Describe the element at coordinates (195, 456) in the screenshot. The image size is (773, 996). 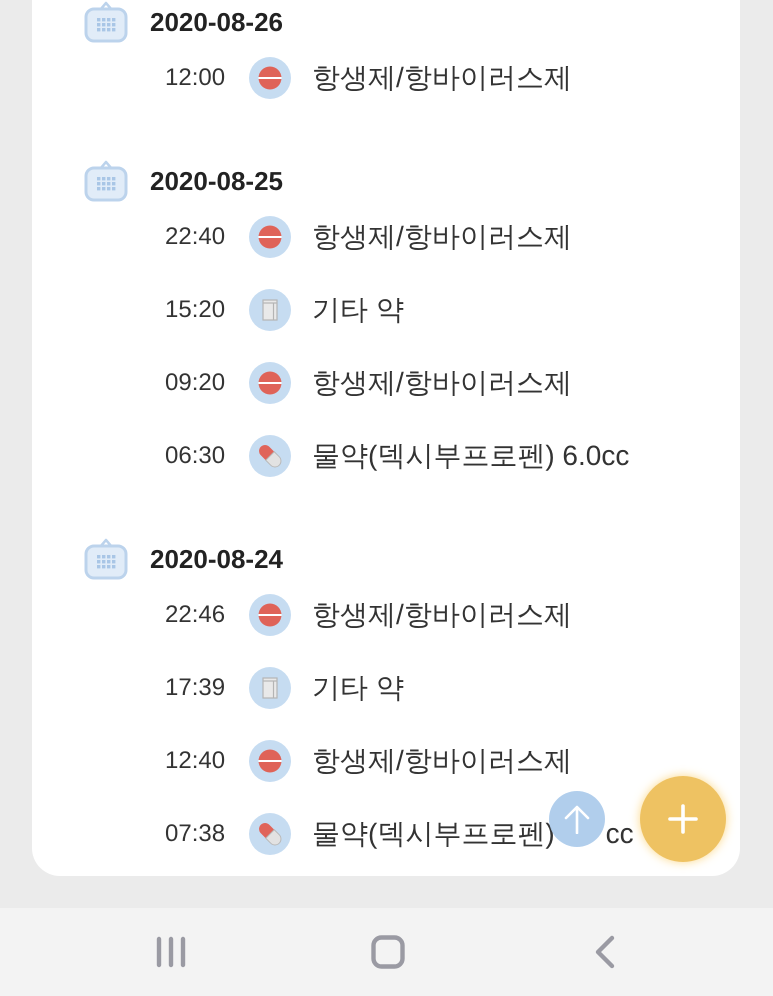
I see `time-text: 06:30` at that location.